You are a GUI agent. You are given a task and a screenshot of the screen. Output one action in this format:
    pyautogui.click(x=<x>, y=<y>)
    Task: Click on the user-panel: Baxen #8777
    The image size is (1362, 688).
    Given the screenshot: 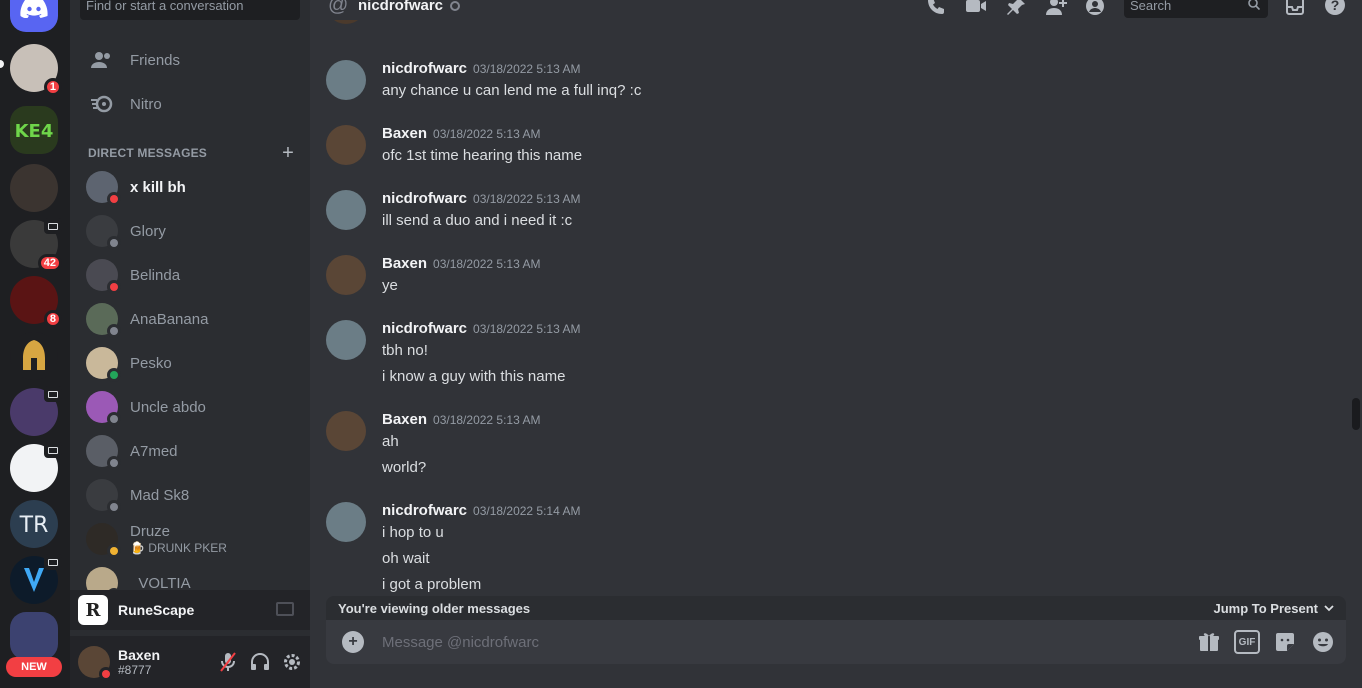 What is the action you would take?
    pyautogui.click(x=190, y=662)
    